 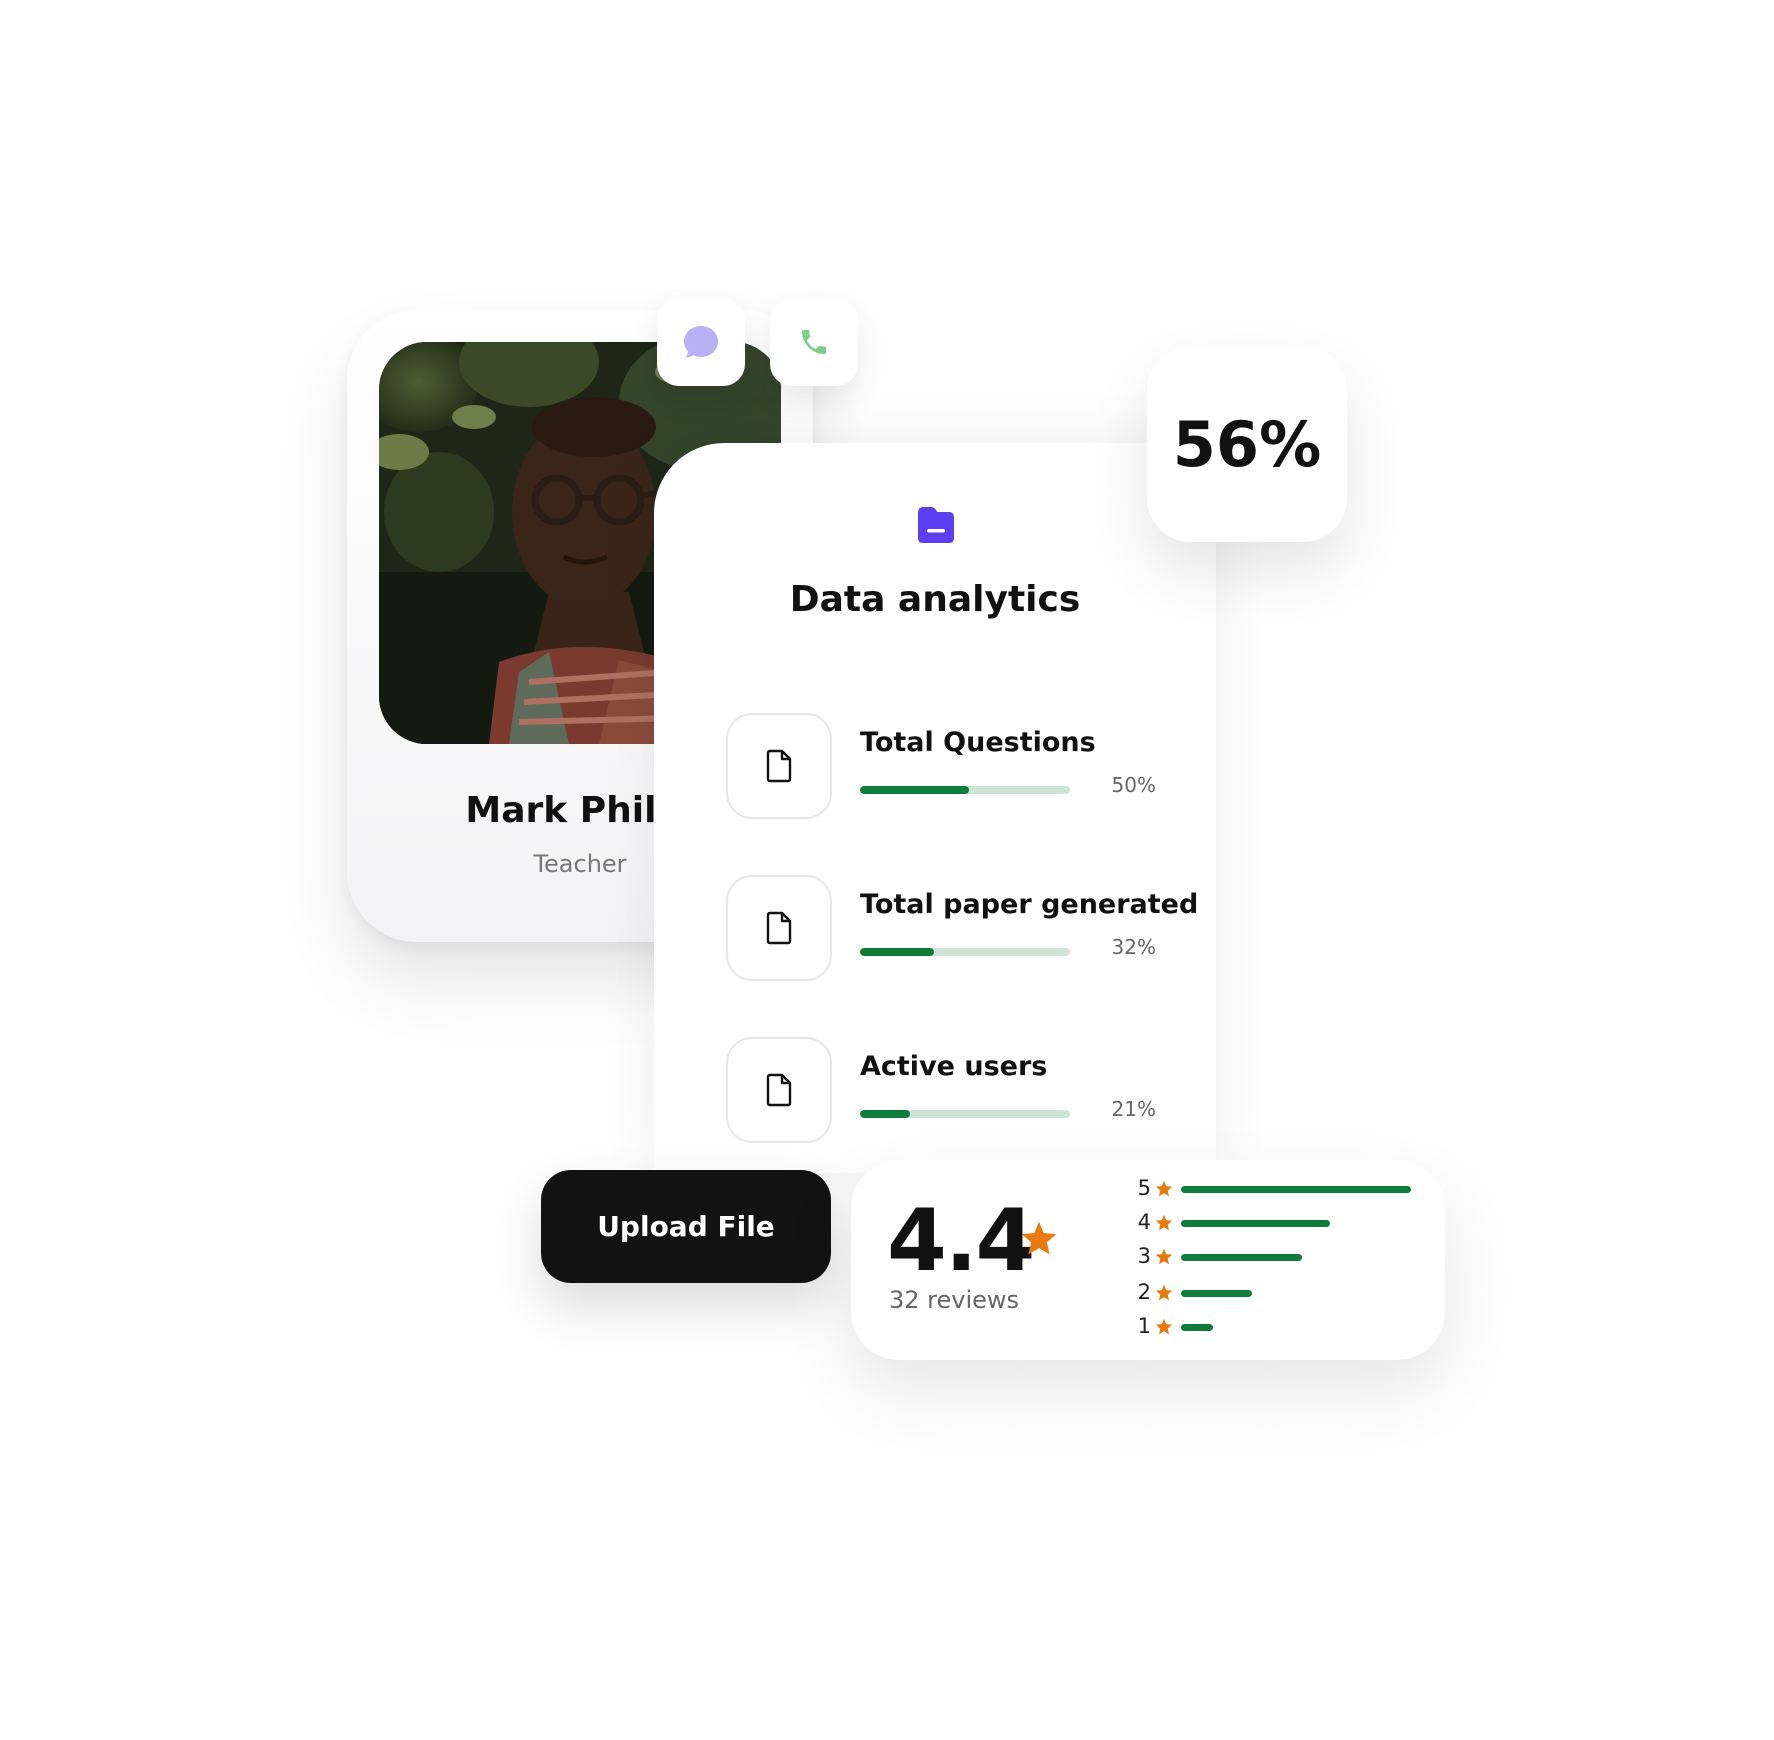 What do you see at coordinates (1144, 1292) in the screenshot?
I see `rating-row-label: 2` at bounding box center [1144, 1292].